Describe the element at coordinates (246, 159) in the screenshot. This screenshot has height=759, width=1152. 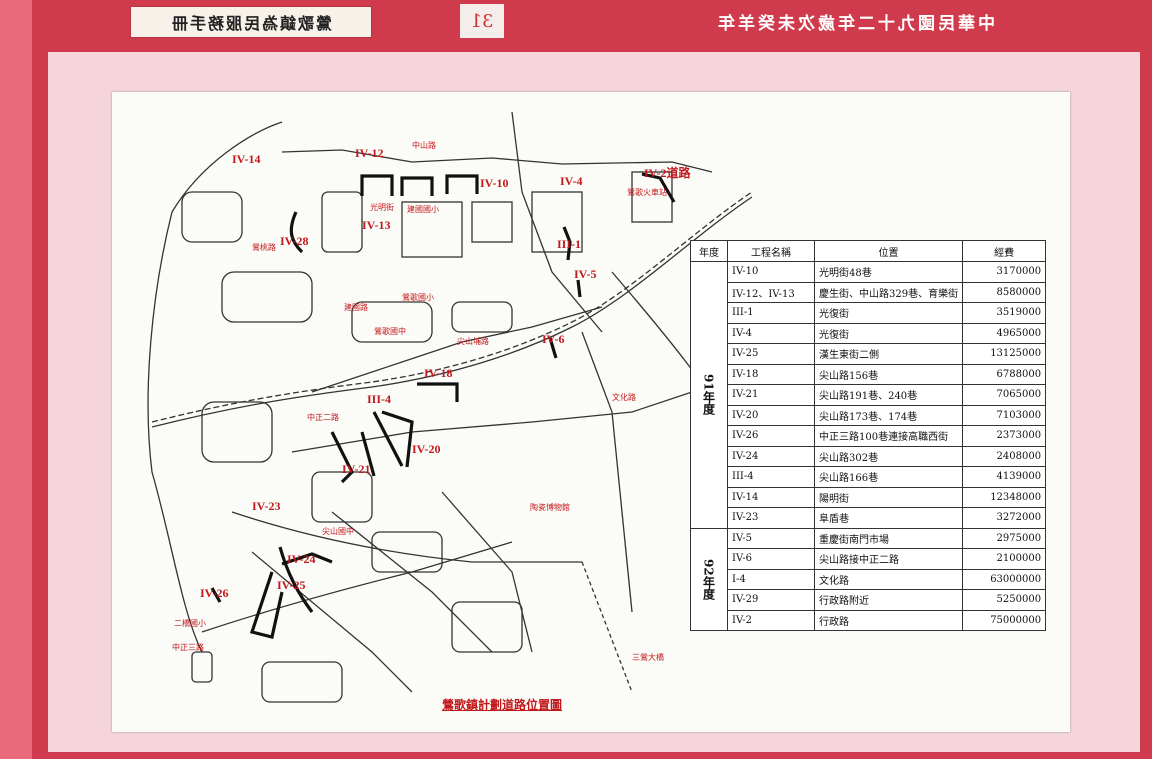
I see `label-iv-14: IV-14` at that location.